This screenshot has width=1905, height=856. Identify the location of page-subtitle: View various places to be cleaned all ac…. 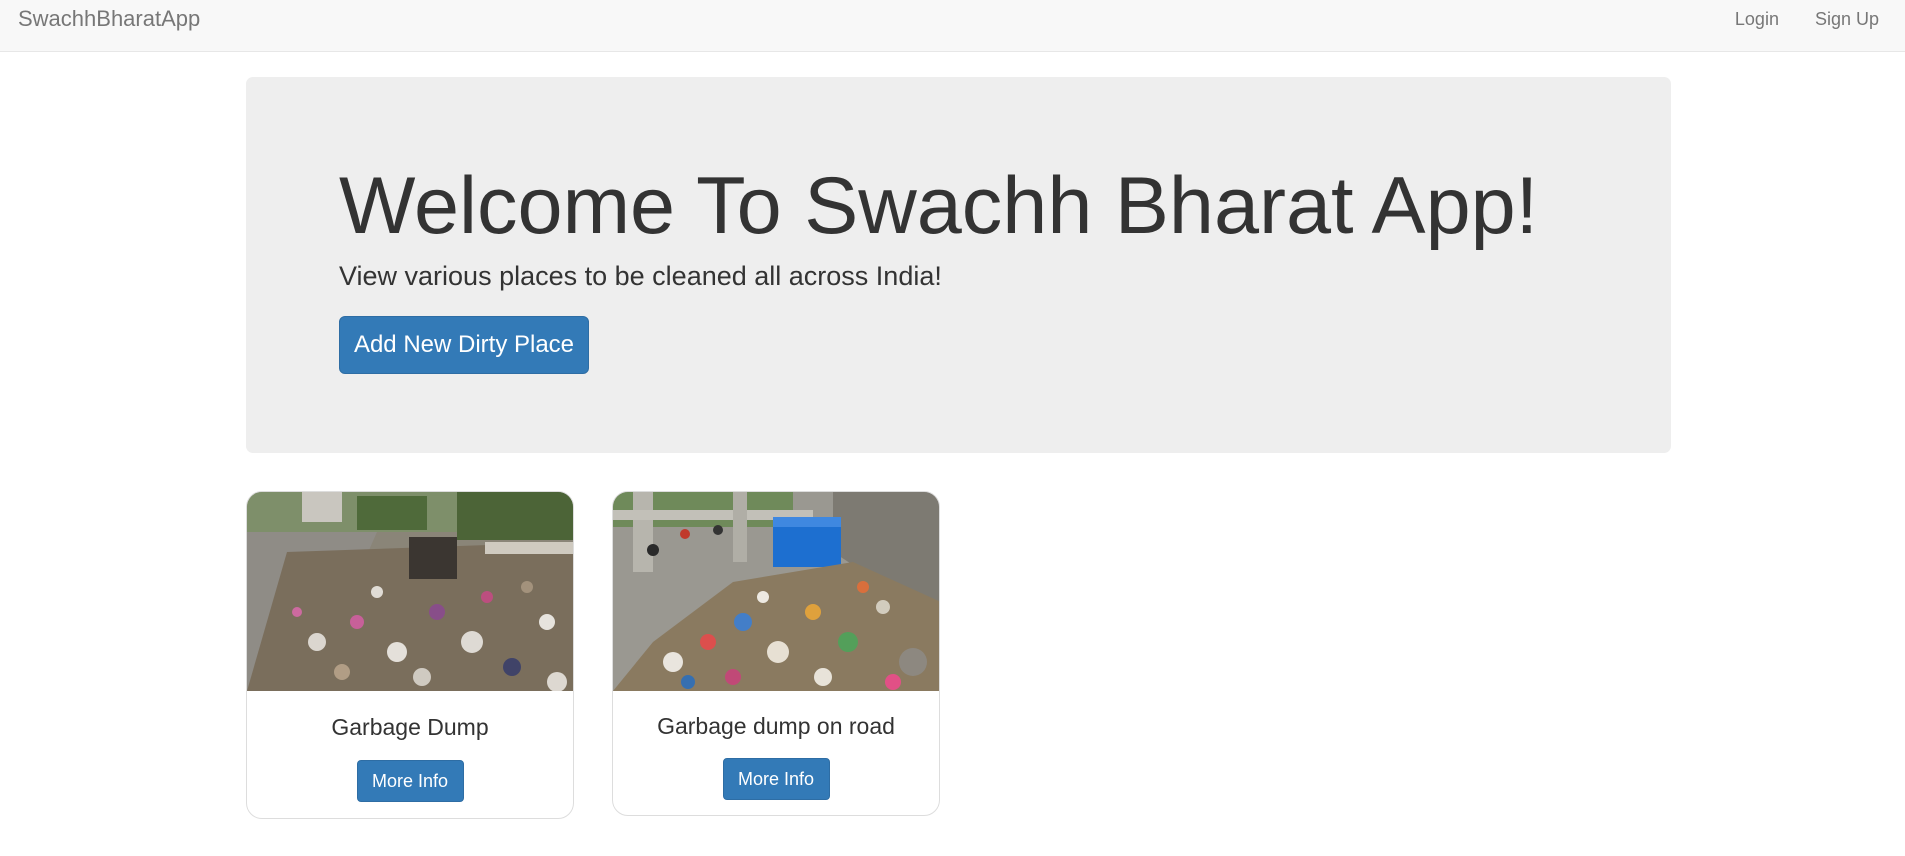
(640, 276).